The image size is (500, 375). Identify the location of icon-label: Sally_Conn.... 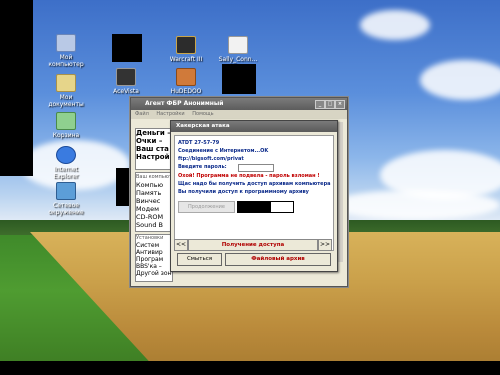
(238, 59).